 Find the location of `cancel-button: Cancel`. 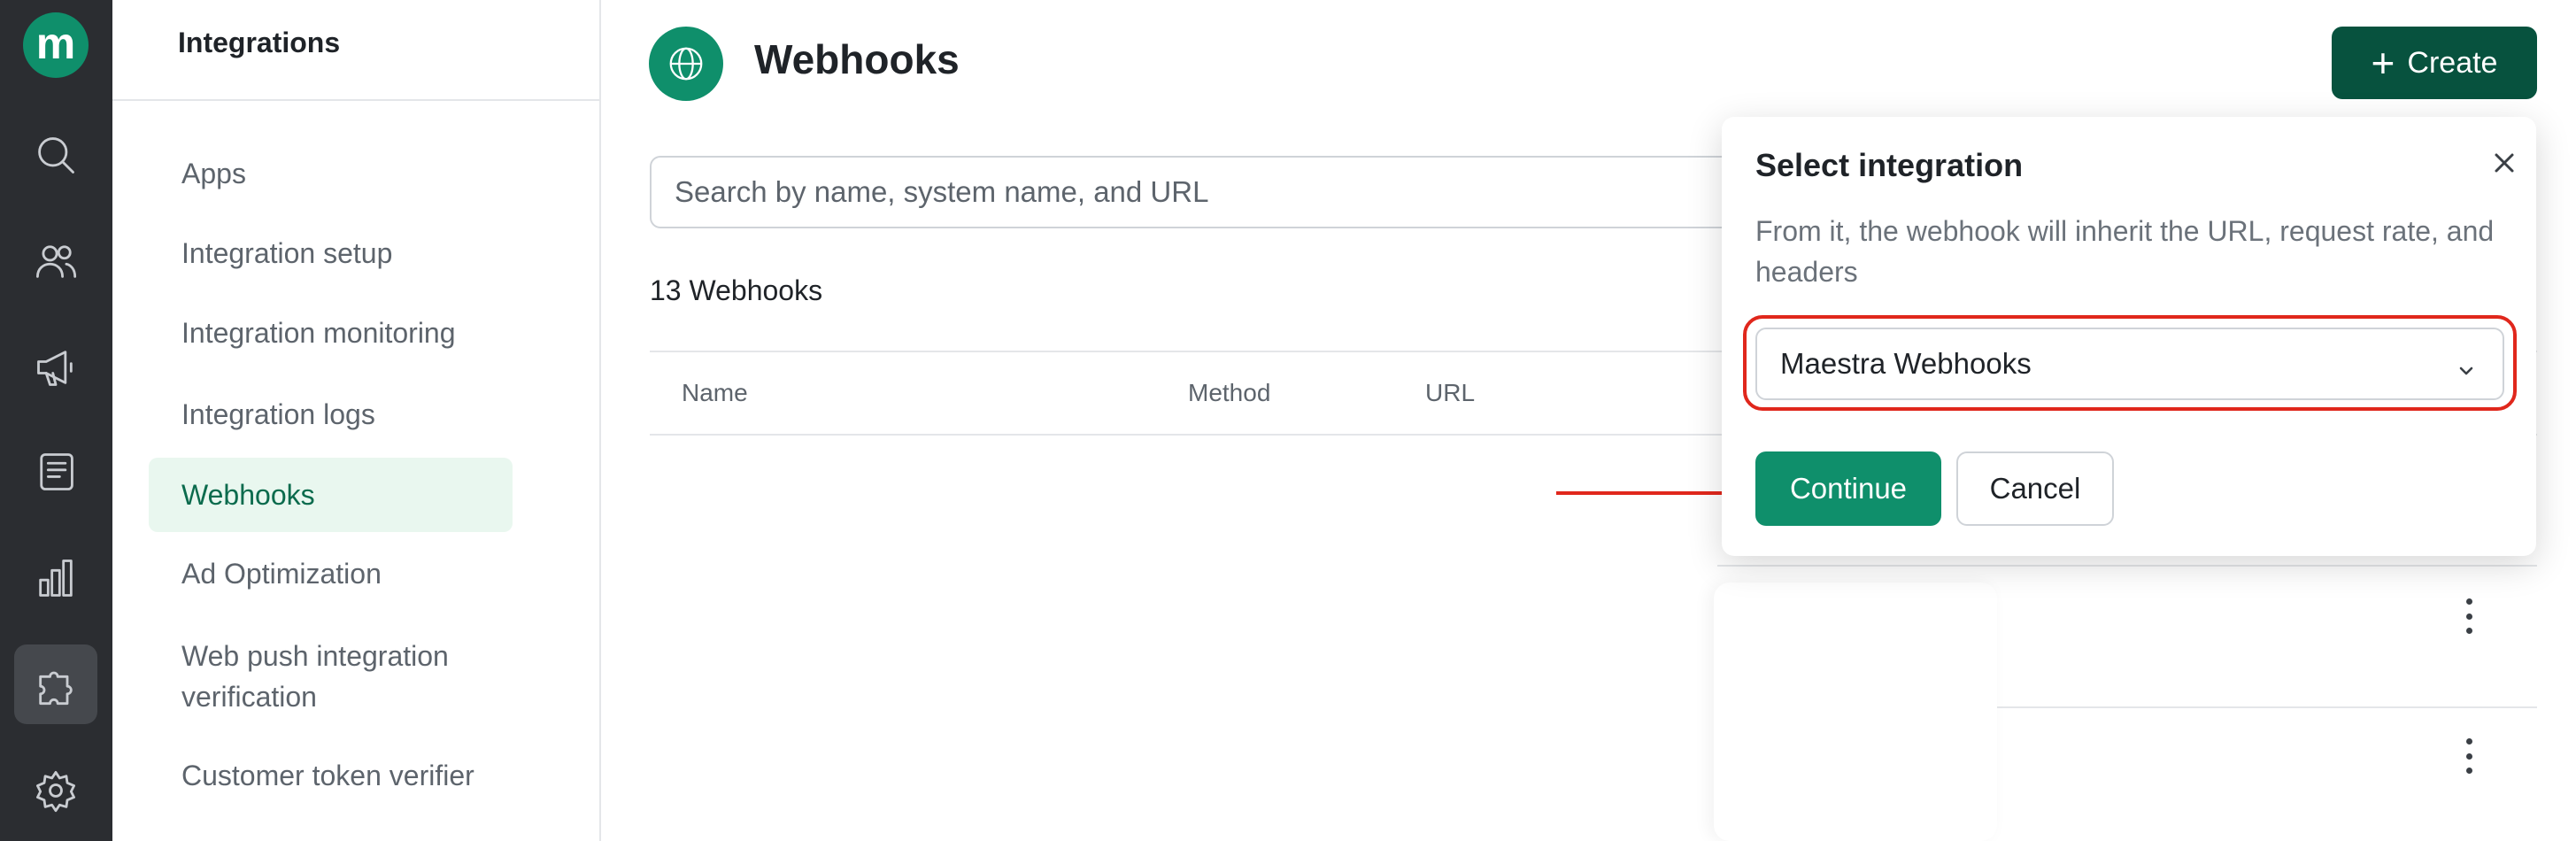

cancel-button: Cancel is located at coordinates (2035, 489).